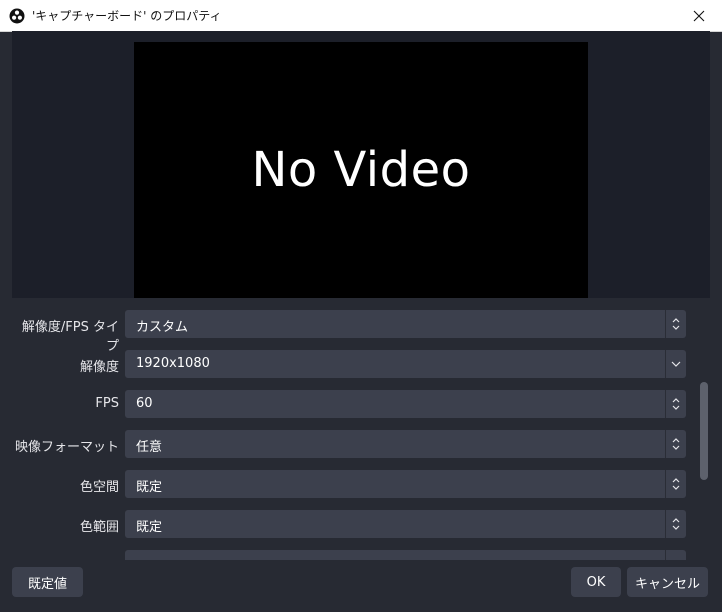  Describe the element at coordinates (149, 527) in the screenshot. I see `color-range-value: 既定` at that location.